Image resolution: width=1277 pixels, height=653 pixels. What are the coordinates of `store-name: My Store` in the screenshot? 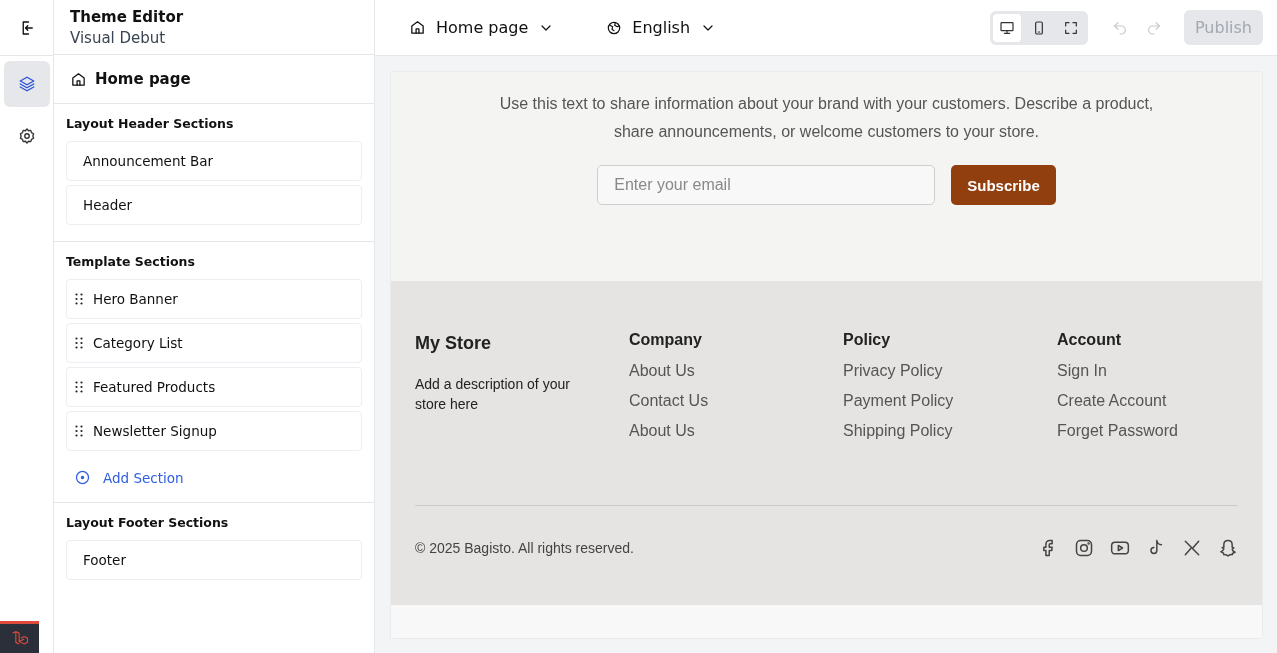 It's located at (454, 343).